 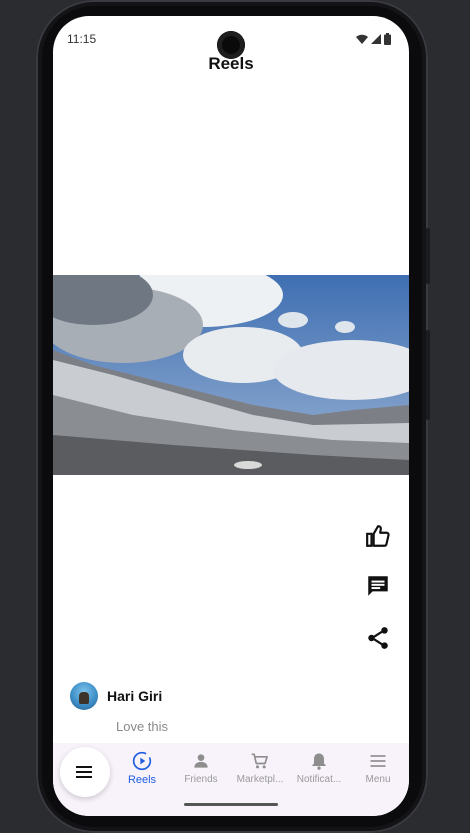 What do you see at coordinates (231, 804) in the screenshot?
I see `home-indicator` at bounding box center [231, 804].